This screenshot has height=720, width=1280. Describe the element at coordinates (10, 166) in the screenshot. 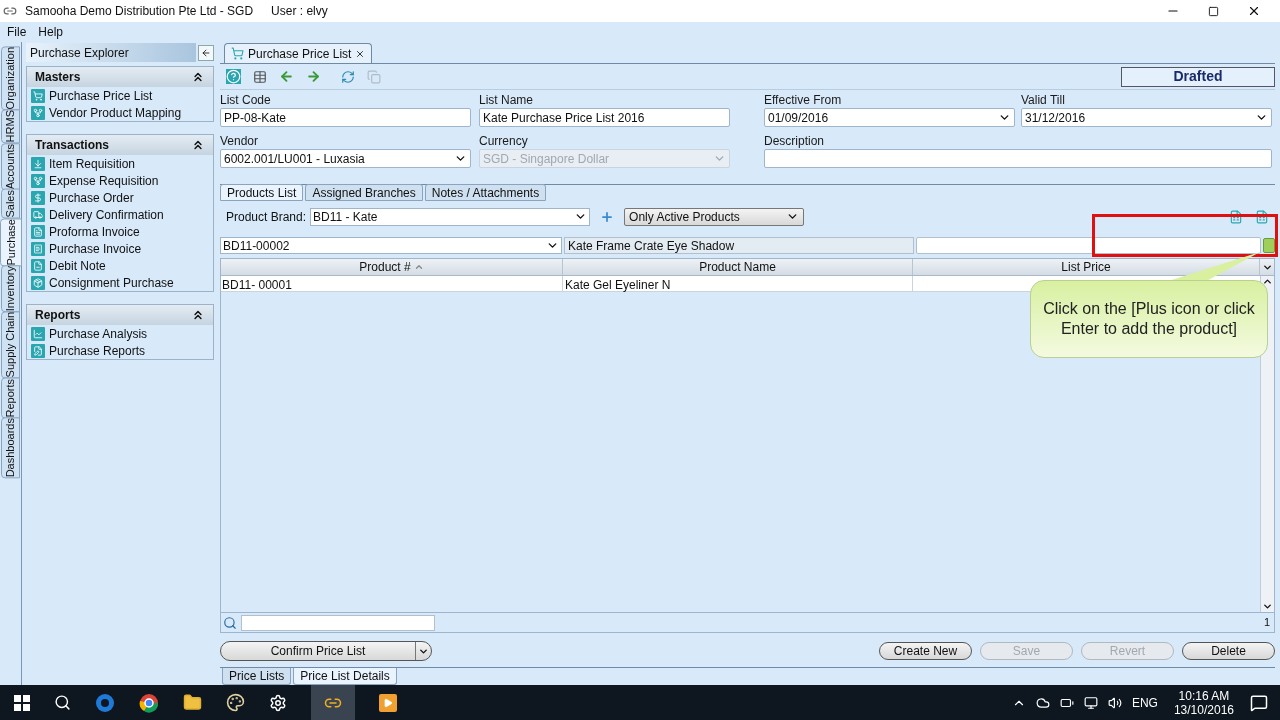

I see `side-tab: Accounts` at that location.